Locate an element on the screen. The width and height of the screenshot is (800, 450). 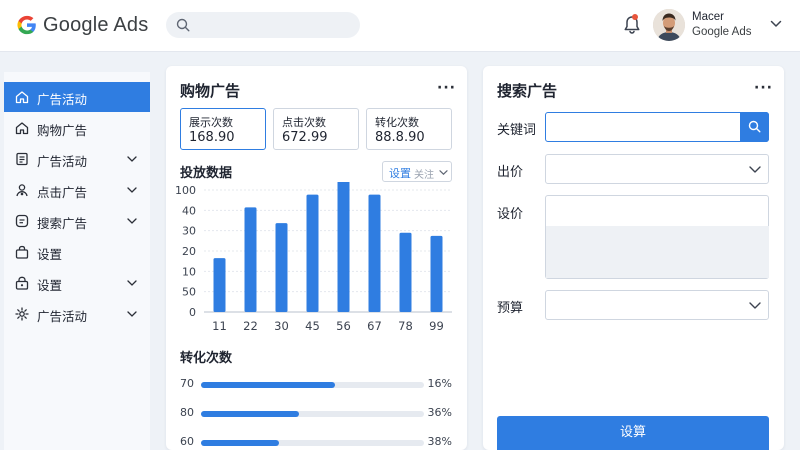
x-tick-label: 30 is located at coordinates (281, 326).